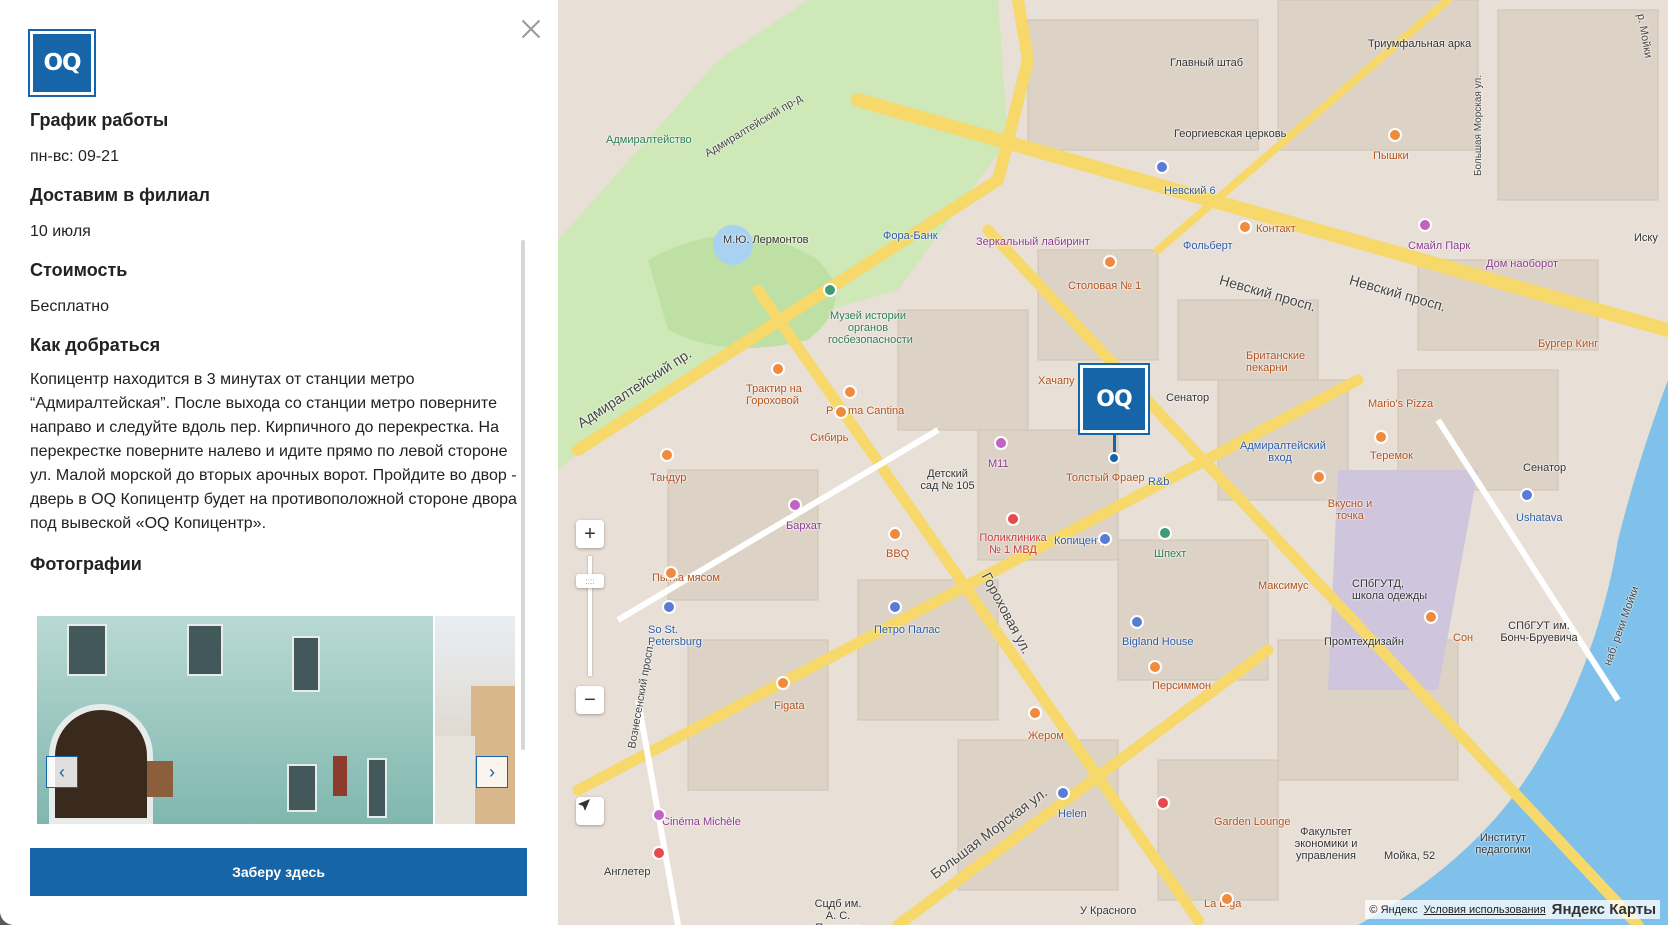 The width and height of the screenshot is (1668, 925). I want to click on museum-icon, so click(830, 290).